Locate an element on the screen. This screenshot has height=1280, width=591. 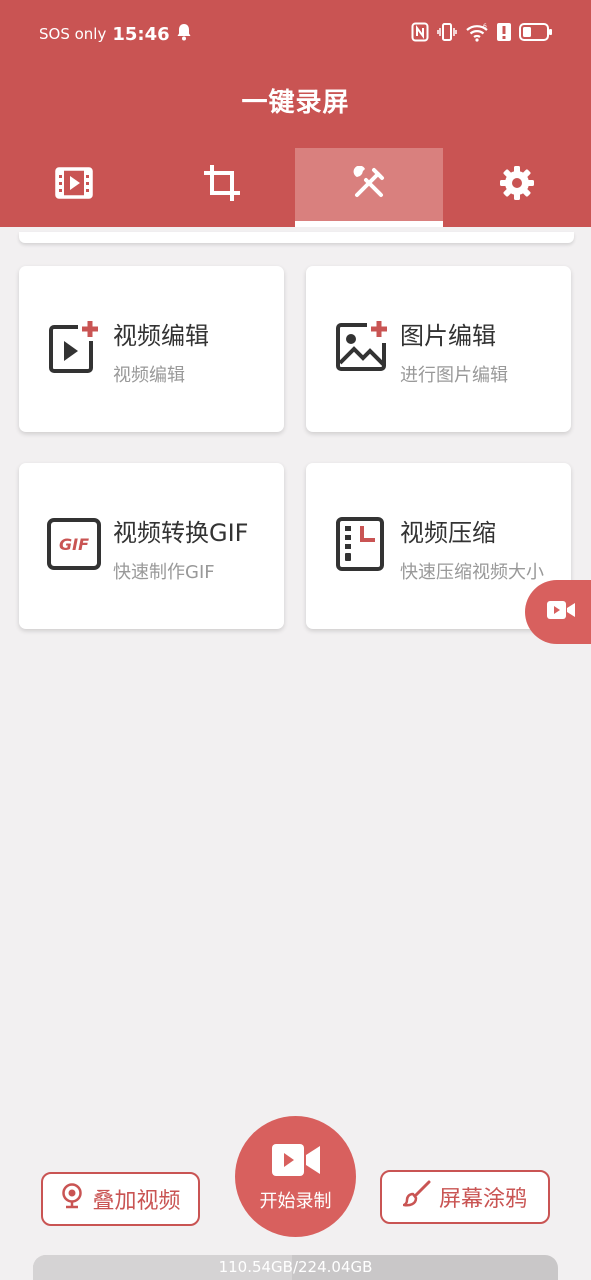
start-record-label: 开始录制 is located at coordinates (295, 1201).